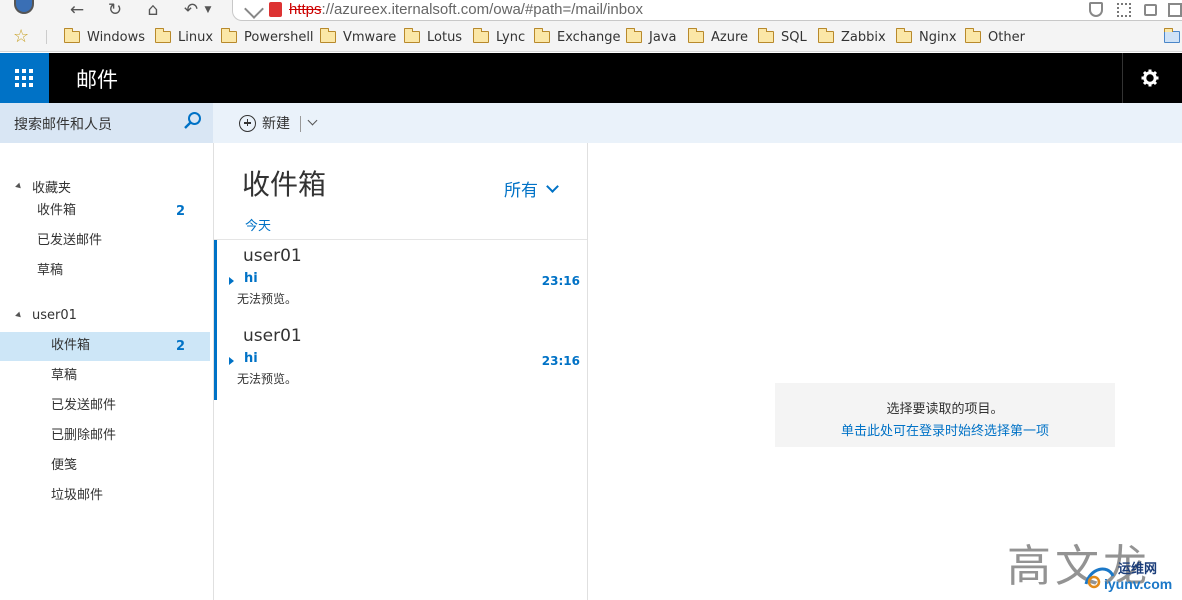 This screenshot has width=1182, height=600. I want to click on undo-icon: ↶, so click(191, 10).